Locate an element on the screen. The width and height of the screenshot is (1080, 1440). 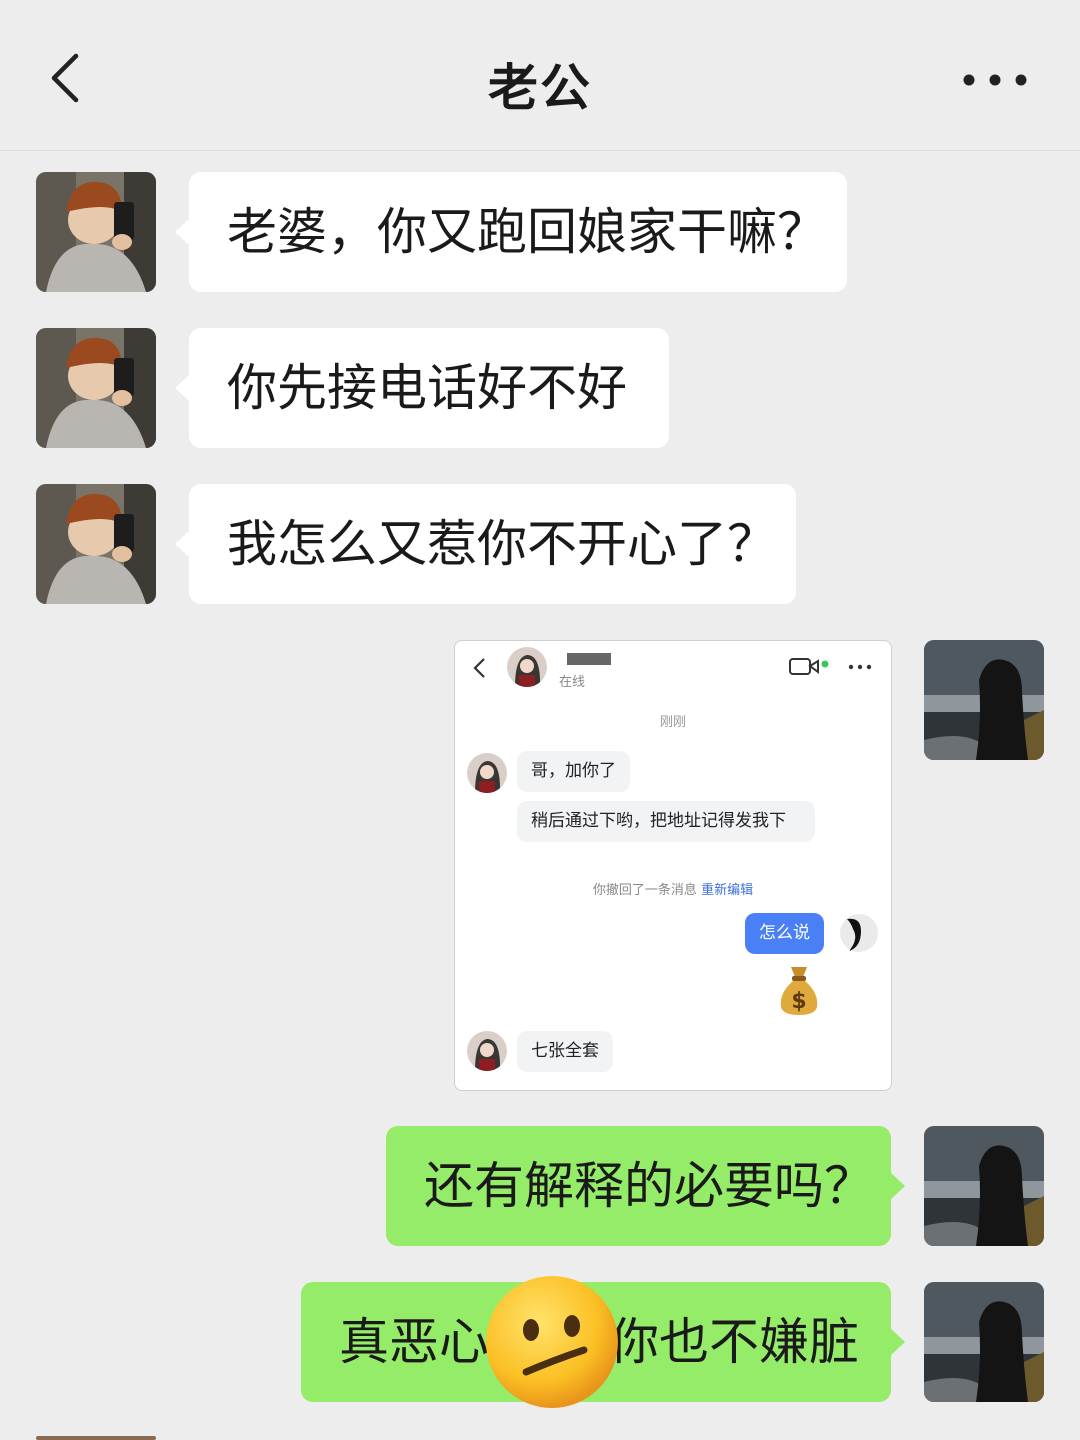
message-bubble: 我怎么又惹你不开心了？ is located at coordinates (485, 544).